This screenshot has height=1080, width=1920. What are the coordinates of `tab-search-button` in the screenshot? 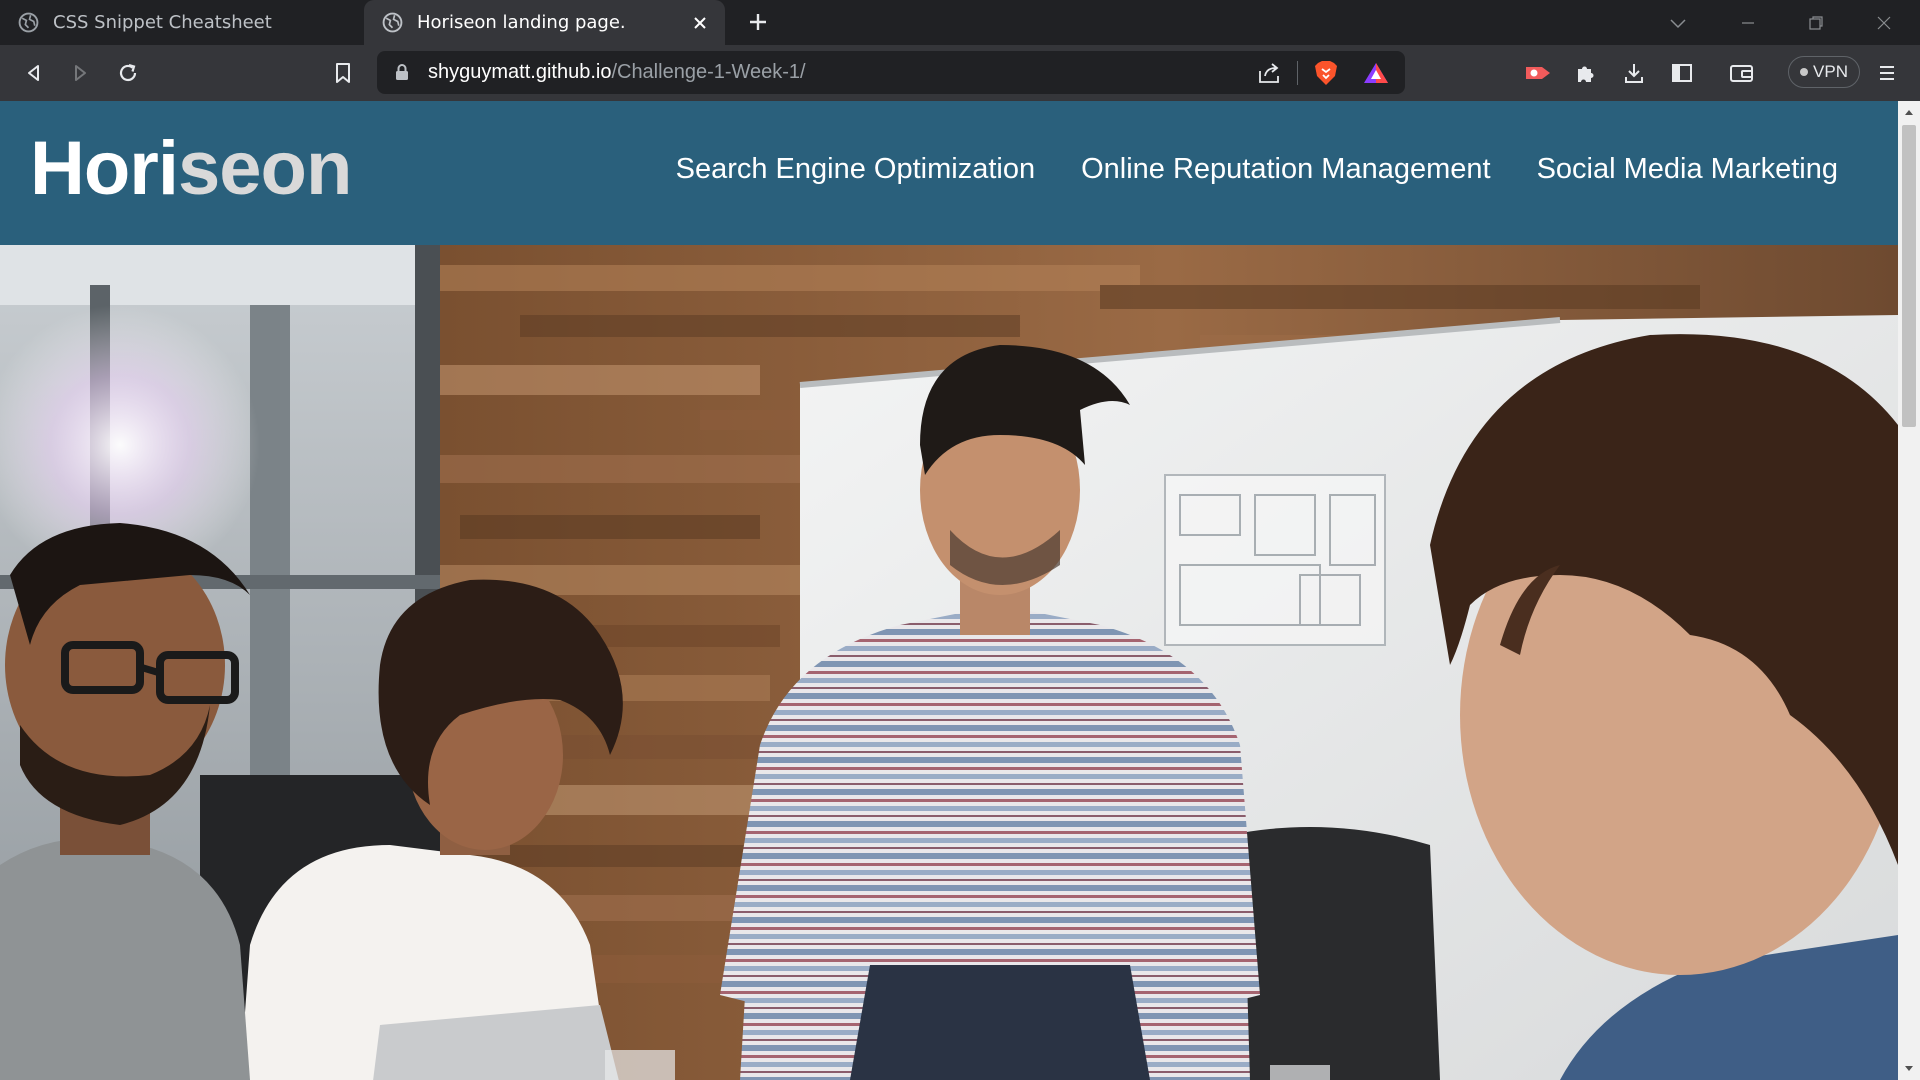 It's located at (1678, 22).